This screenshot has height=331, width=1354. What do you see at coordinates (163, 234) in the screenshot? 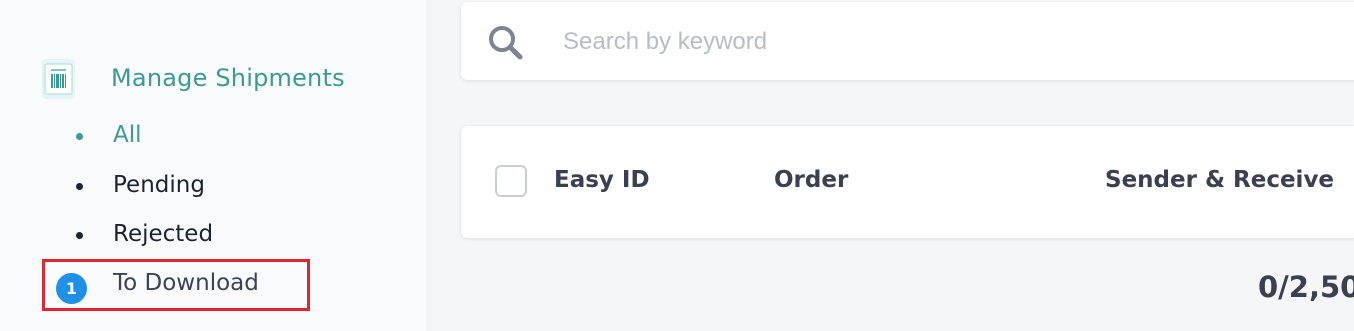
I see `sidebar-item-label: Rejected` at bounding box center [163, 234].